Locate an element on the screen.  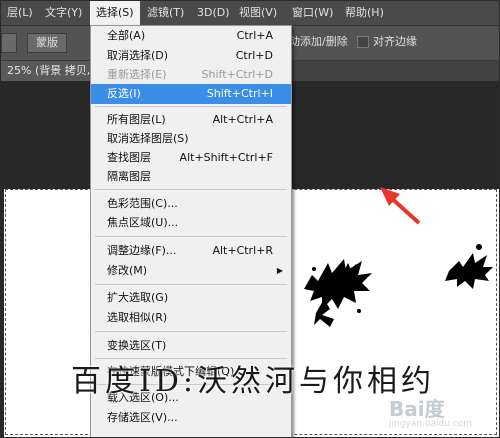
checkbox-icon is located at coordinates (363, 42).